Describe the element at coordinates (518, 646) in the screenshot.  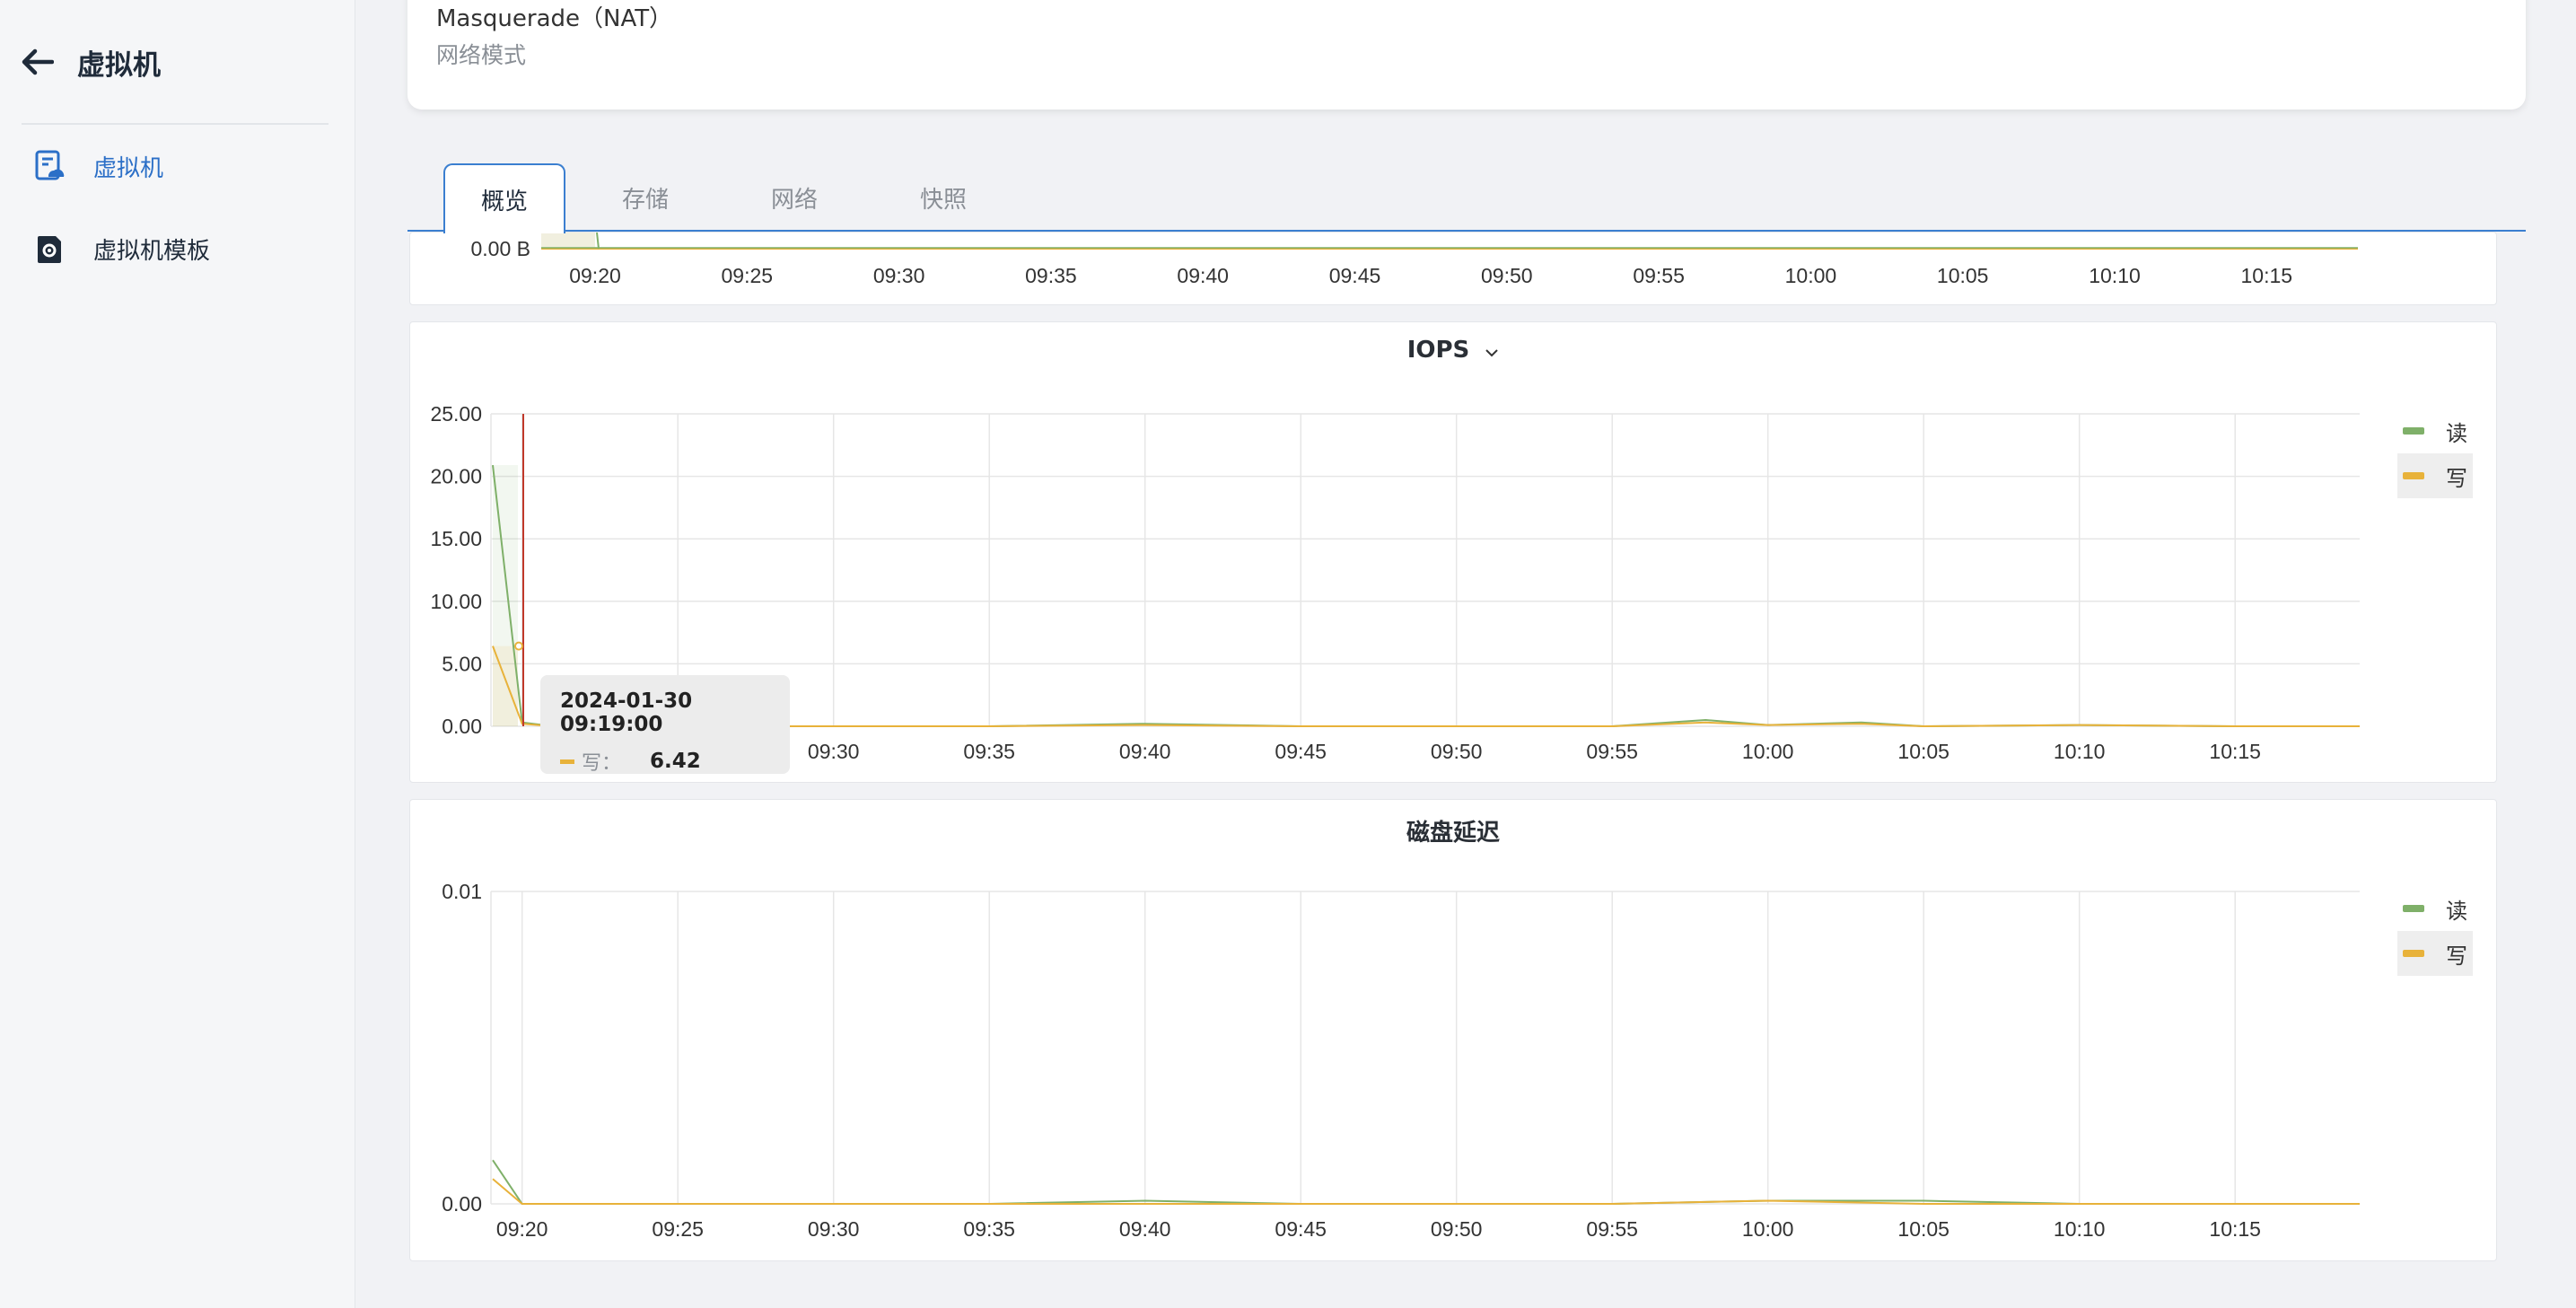
I see `hover-point-write` at that location.